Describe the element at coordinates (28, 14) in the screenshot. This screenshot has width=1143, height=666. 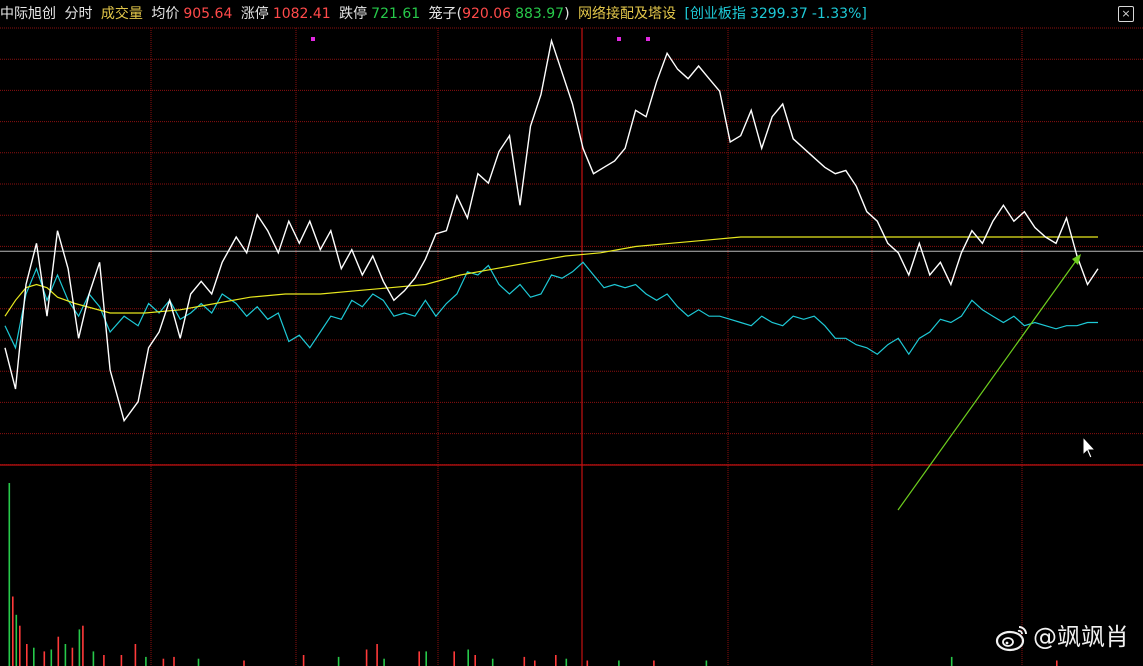
I see `stock-name: 中际旭创` at that location.